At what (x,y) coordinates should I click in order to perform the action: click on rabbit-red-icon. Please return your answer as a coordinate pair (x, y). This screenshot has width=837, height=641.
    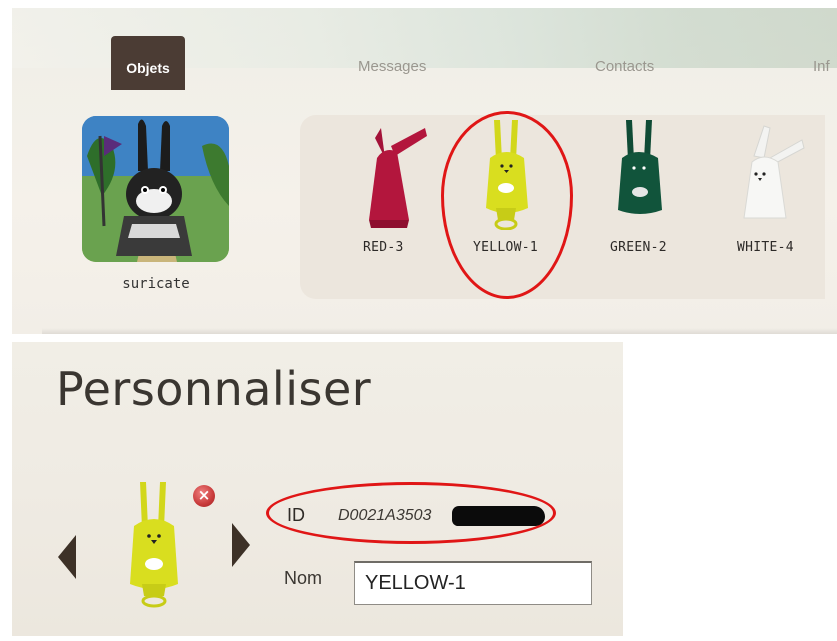
    Looking at the image, I should click on (398, 178).